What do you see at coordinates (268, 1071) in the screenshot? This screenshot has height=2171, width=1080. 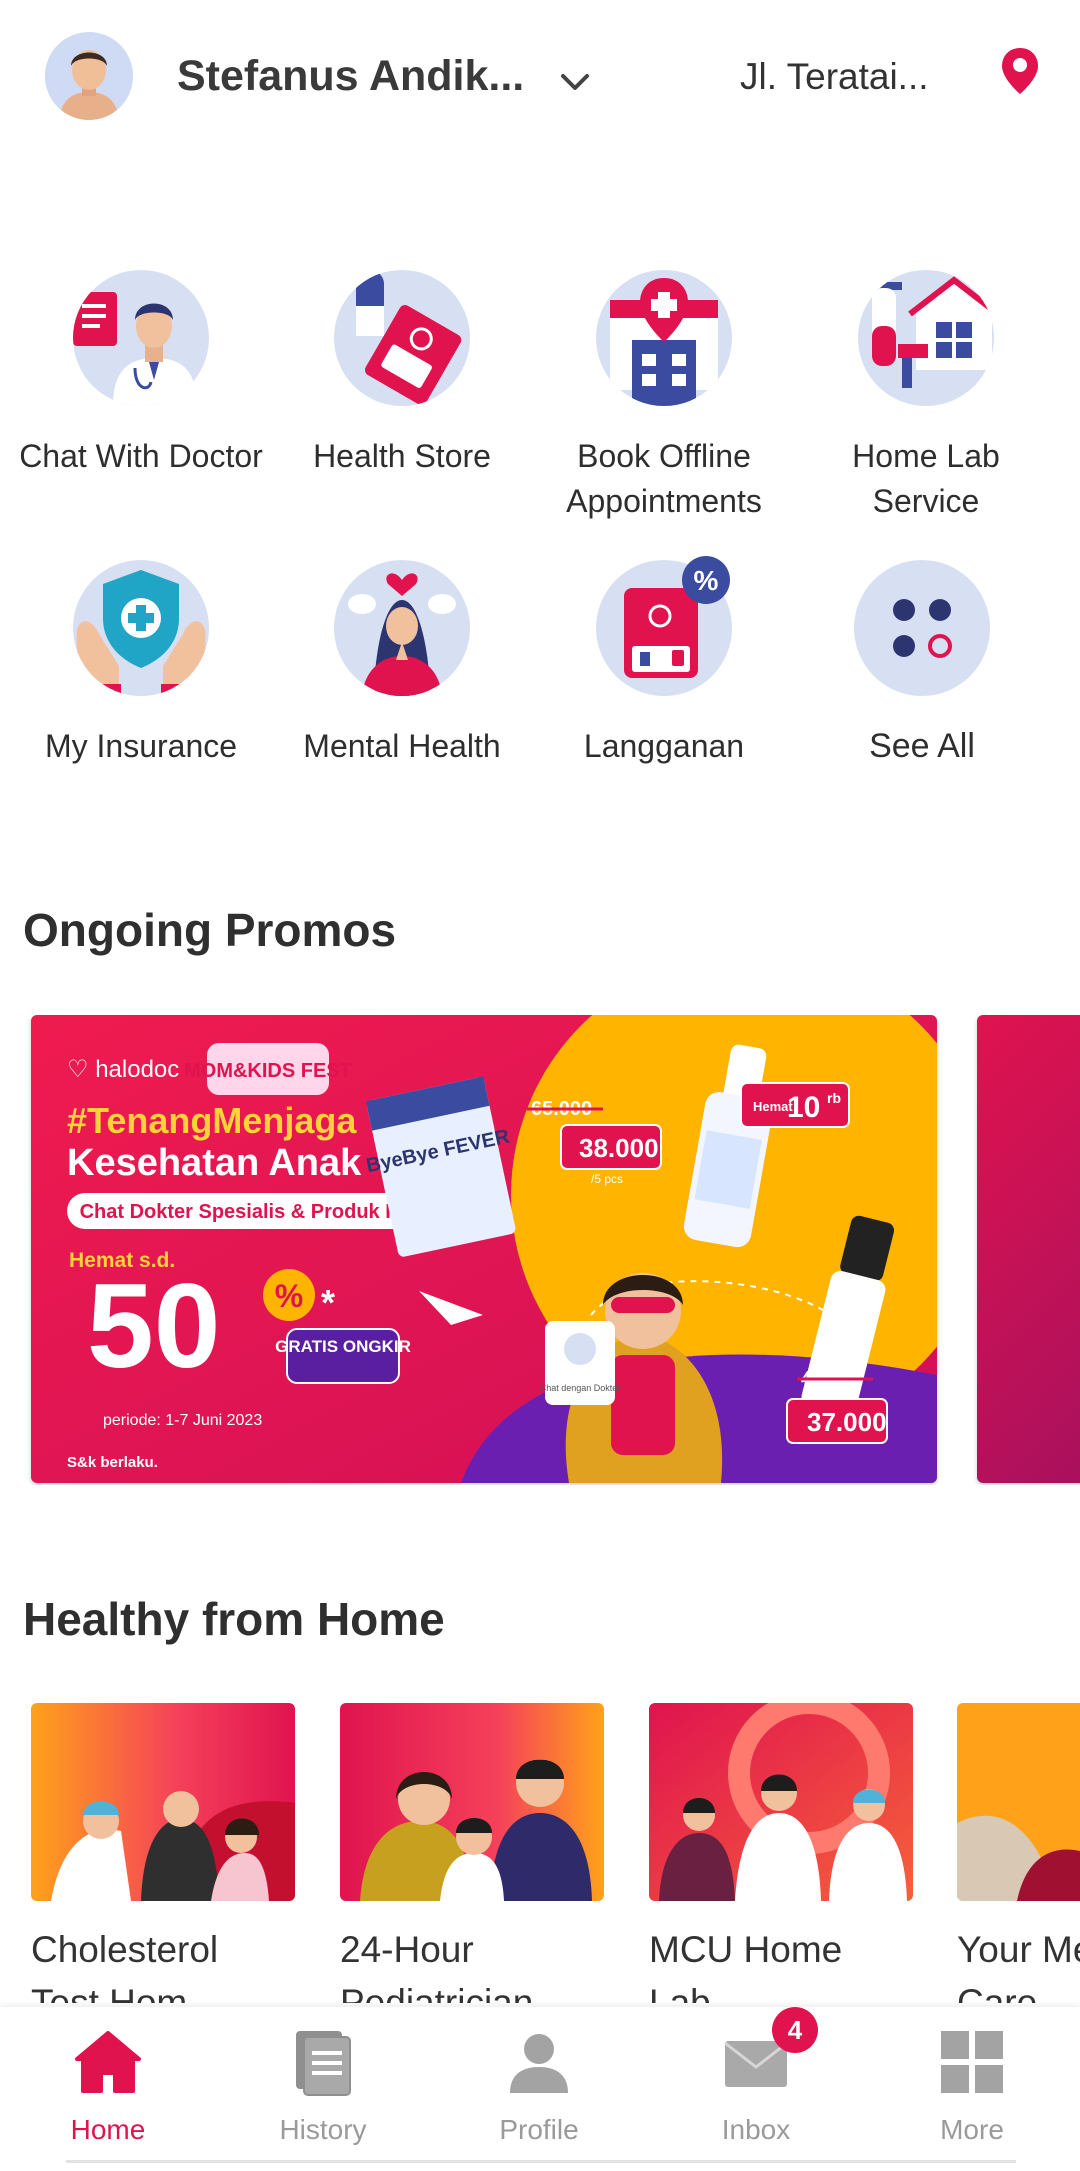 I see `svg-text: MOM&KIDS FEST` at bounding box center [268, 1071].